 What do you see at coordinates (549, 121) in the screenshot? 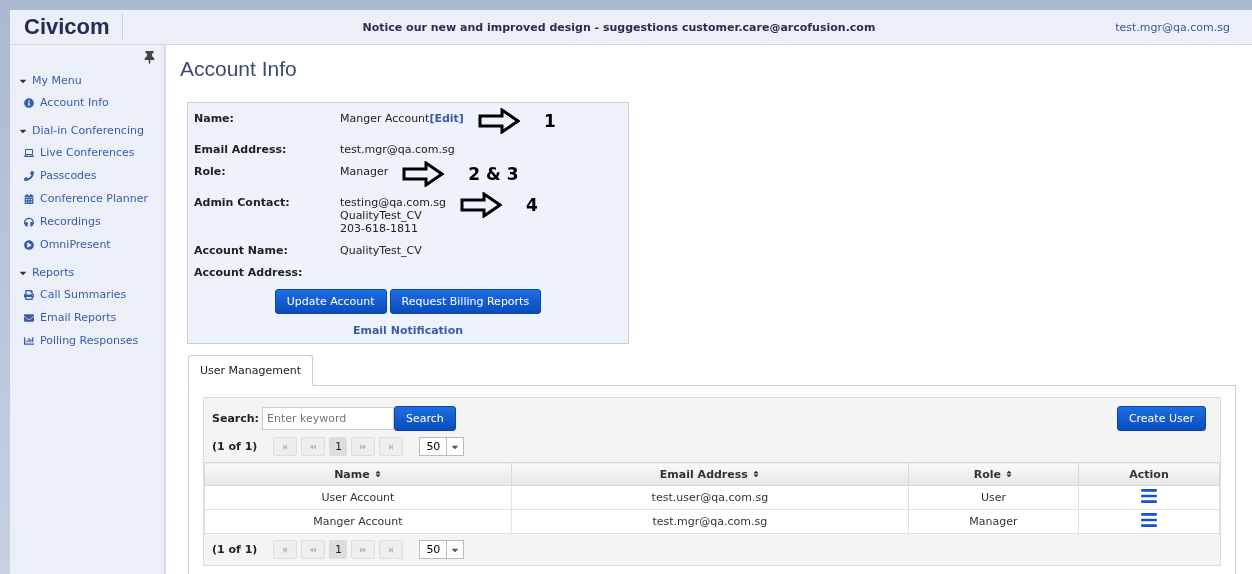
I see `annotation-number: 1` at bounding box center [549, 121].